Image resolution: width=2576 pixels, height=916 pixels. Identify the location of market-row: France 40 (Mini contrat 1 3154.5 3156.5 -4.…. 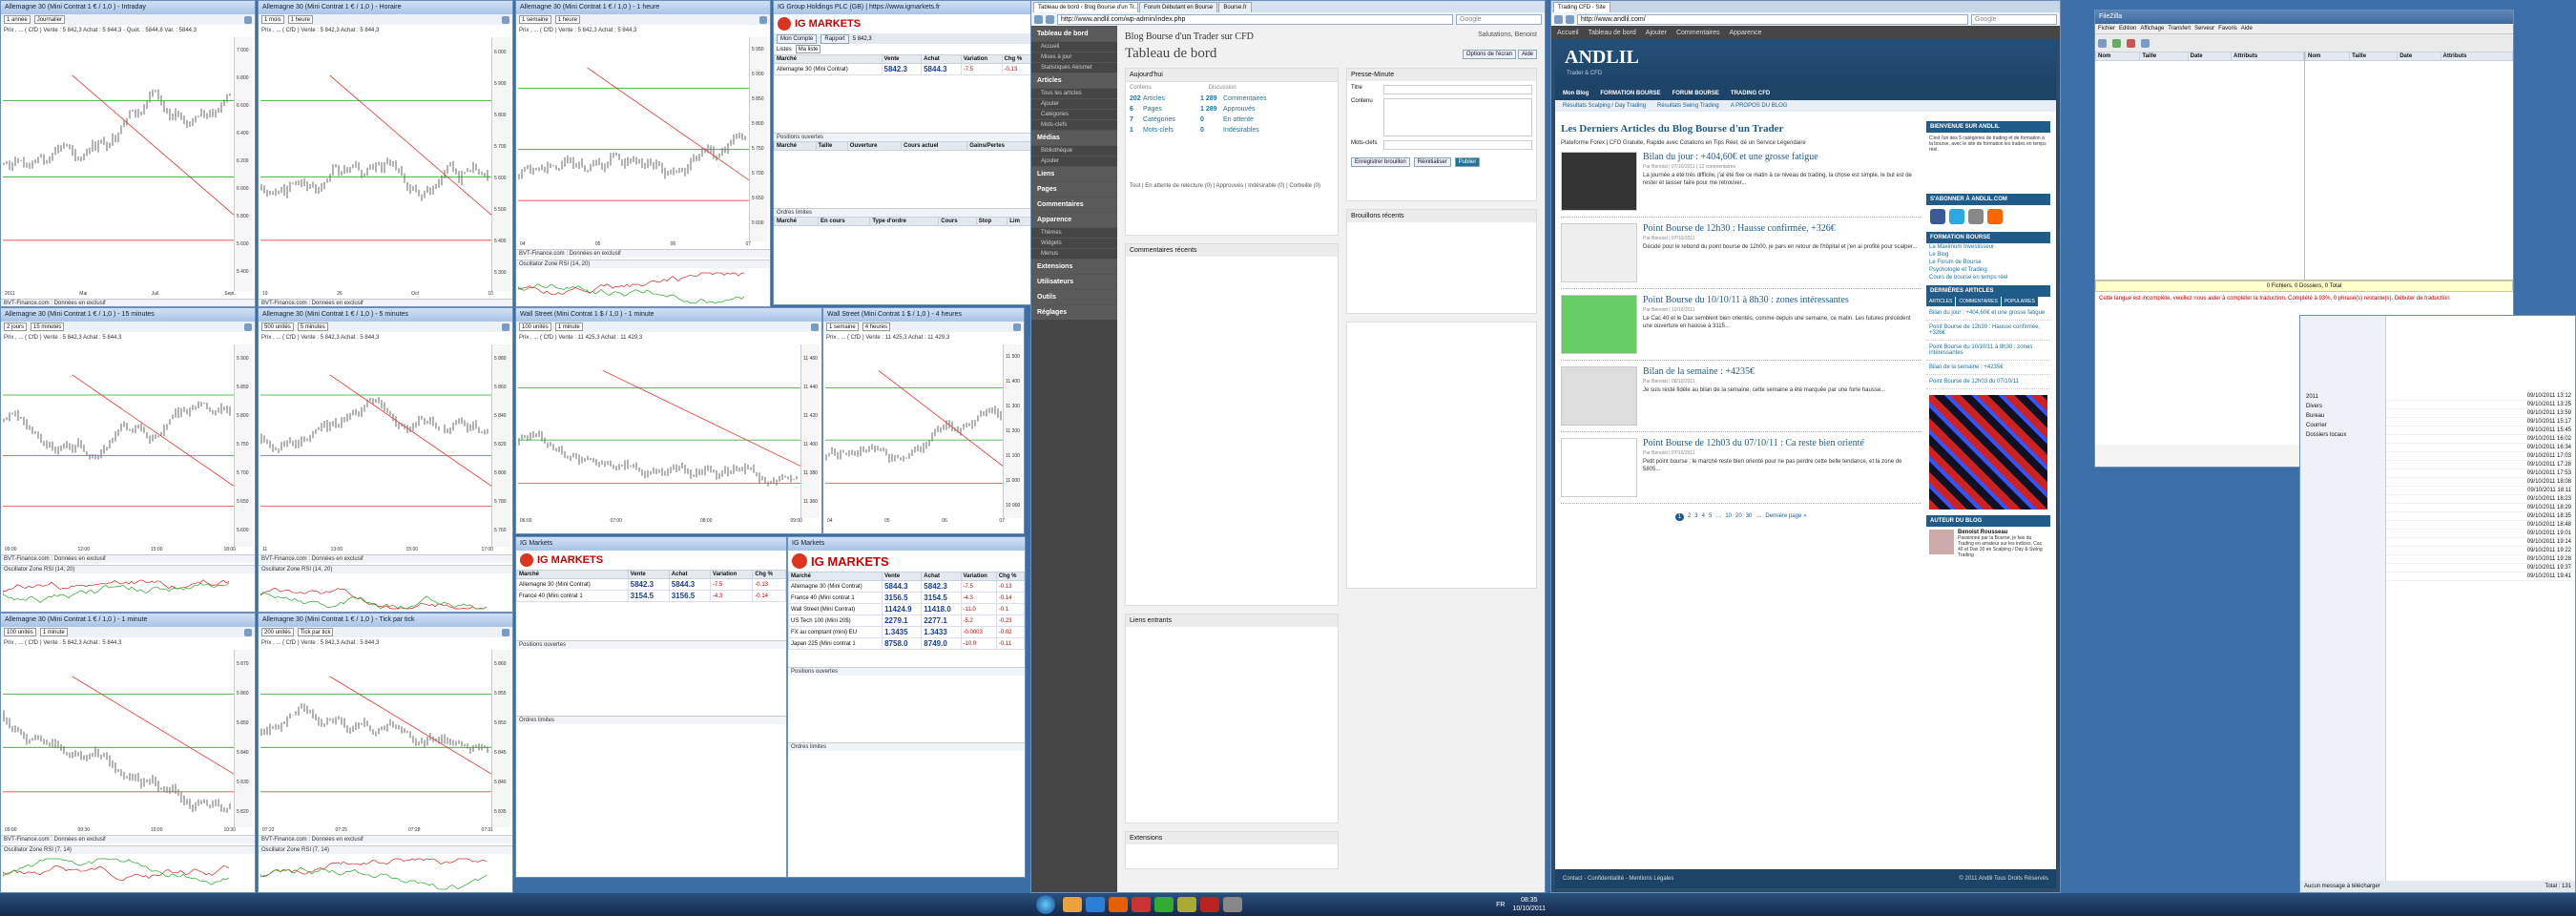
(651, 596).